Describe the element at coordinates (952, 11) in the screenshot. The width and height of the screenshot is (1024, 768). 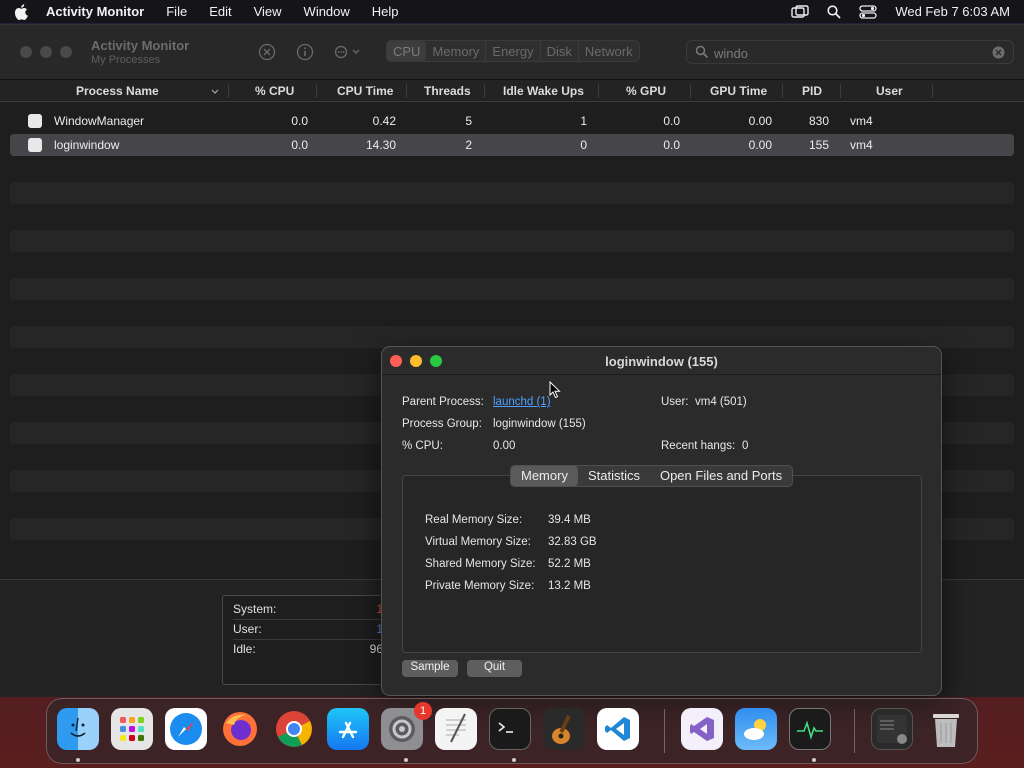
I see `menubar-clock: Wed Feb 7 6:03 AM` at that location.